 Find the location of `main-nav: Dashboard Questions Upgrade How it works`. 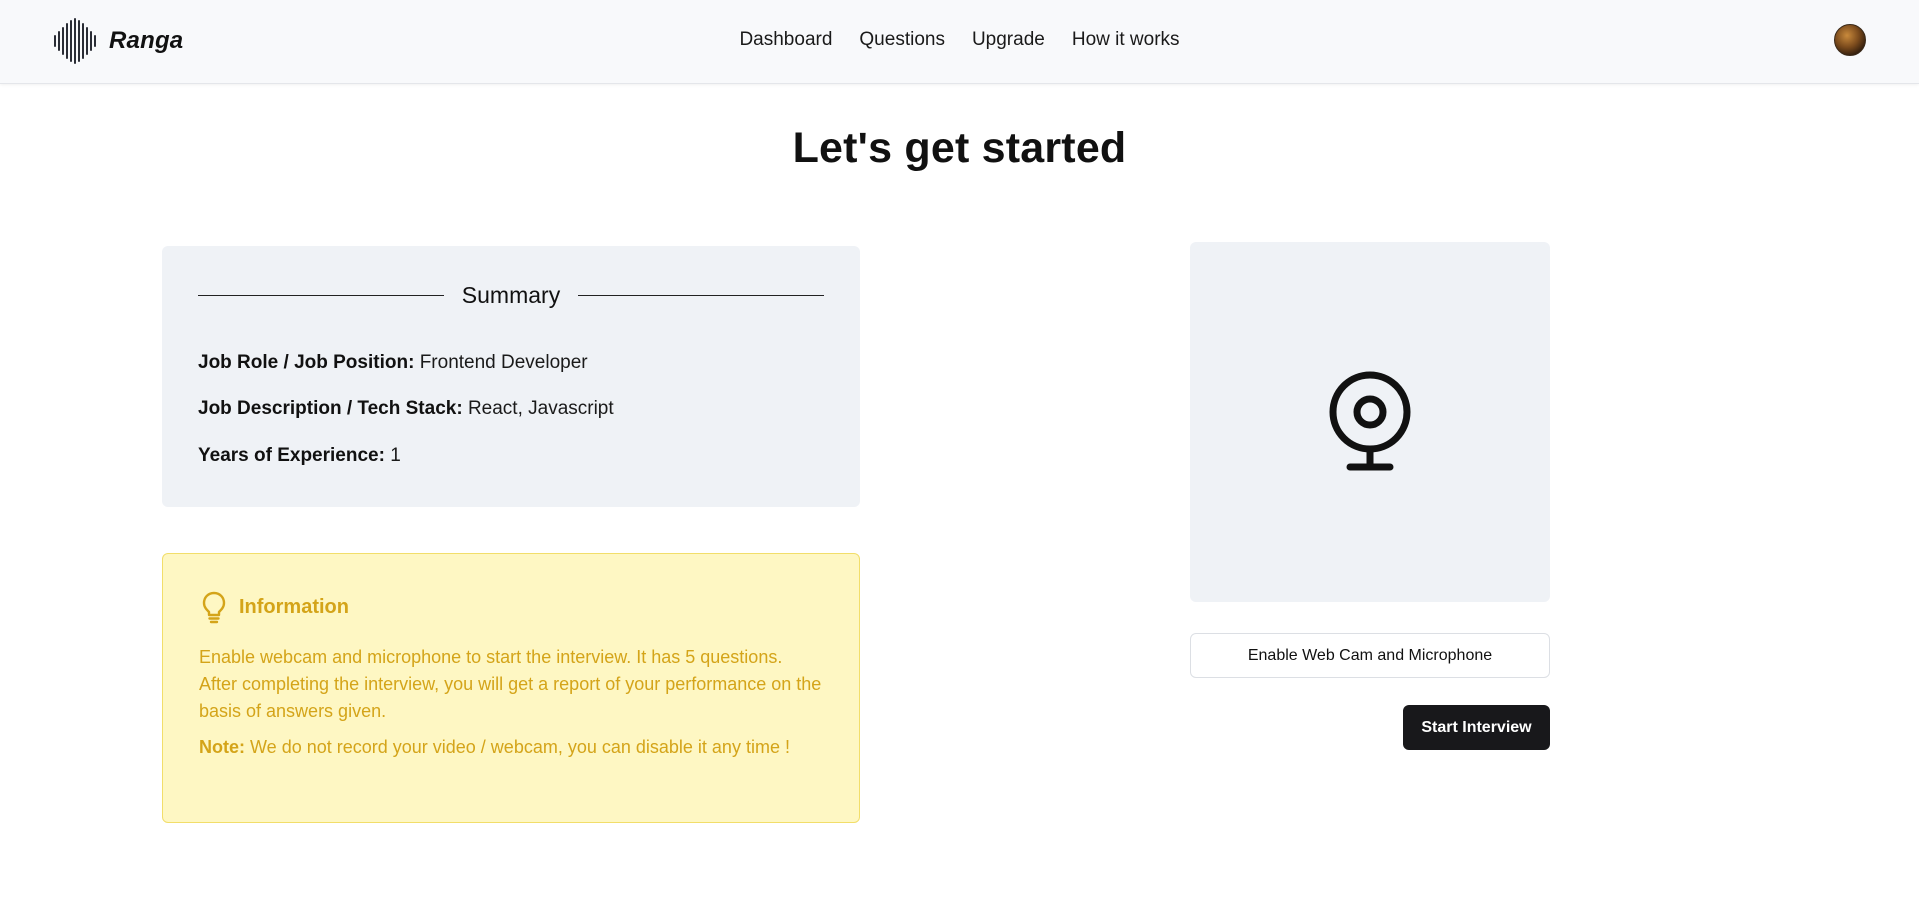

main-nav: Dashboard Questions Upgrade How it works is located at coordinates (959, 40).